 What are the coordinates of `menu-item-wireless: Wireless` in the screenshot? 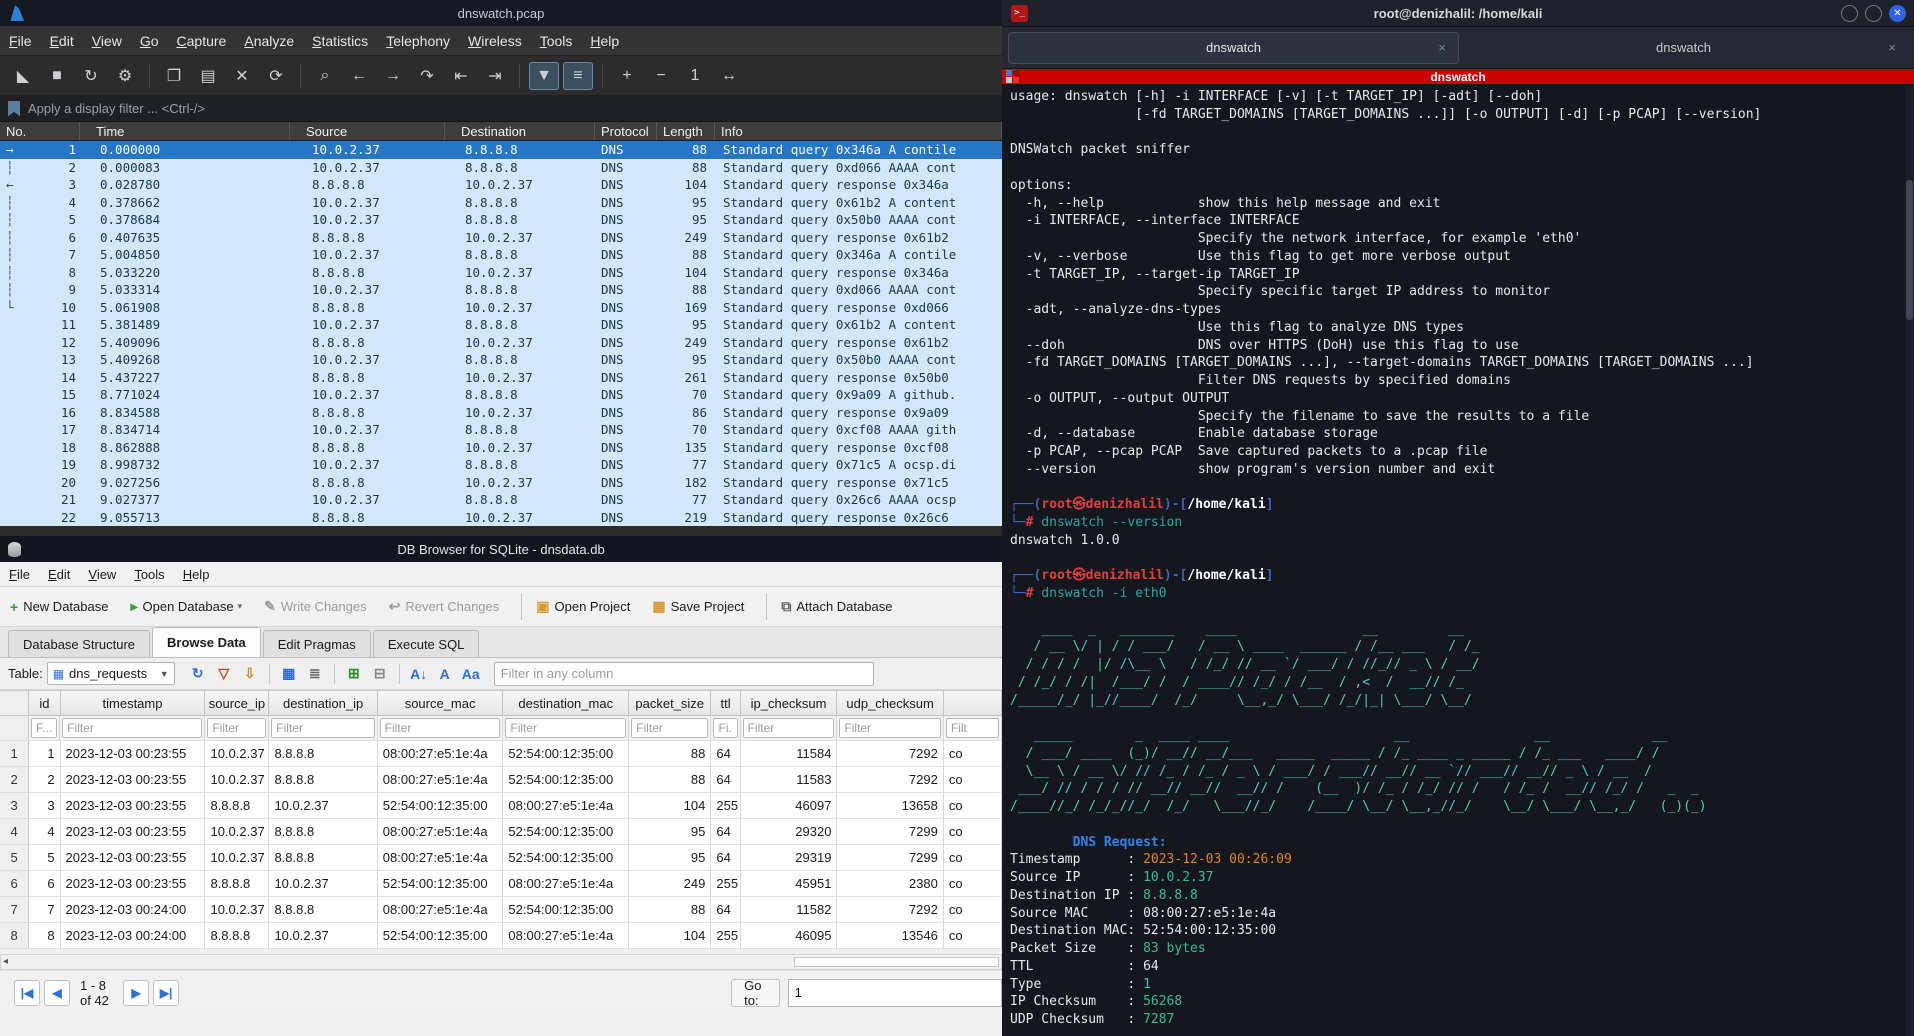 It's located at (495, 41).